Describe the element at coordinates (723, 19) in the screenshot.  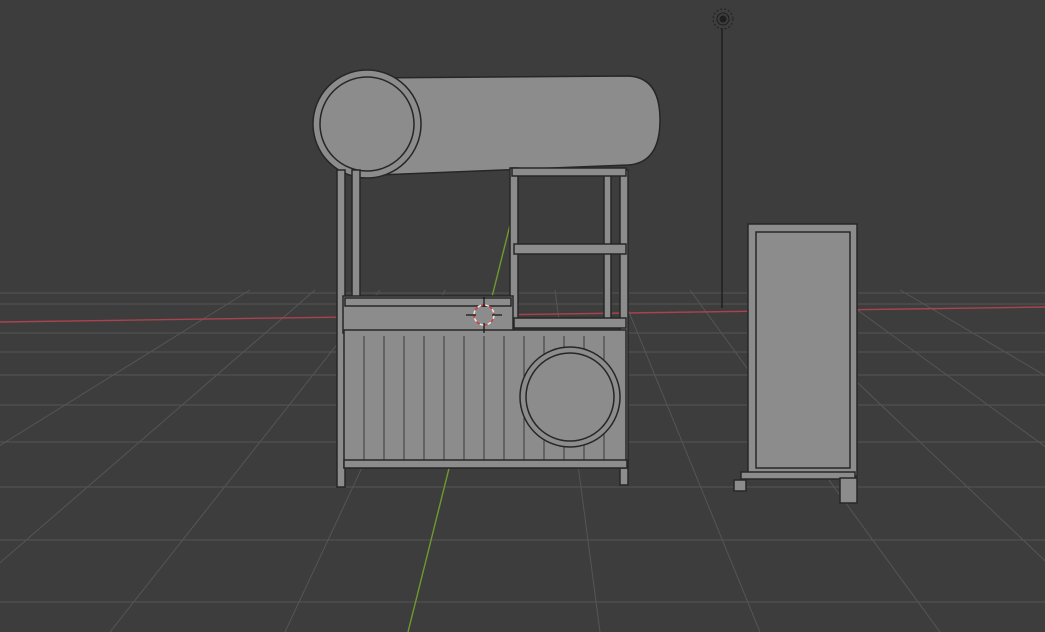
I see `light-icon` at that location.